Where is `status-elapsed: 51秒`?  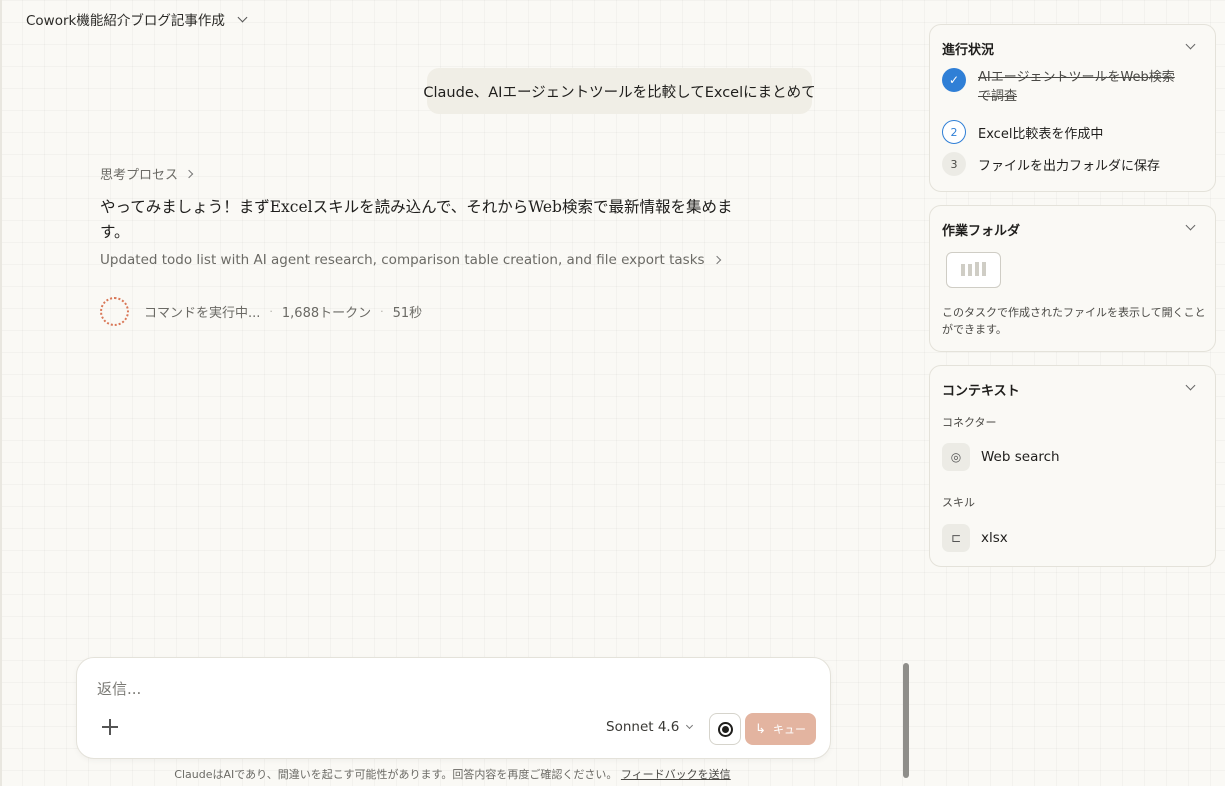
status-elapsed: 51秒 is located at coordinates (407, 313).